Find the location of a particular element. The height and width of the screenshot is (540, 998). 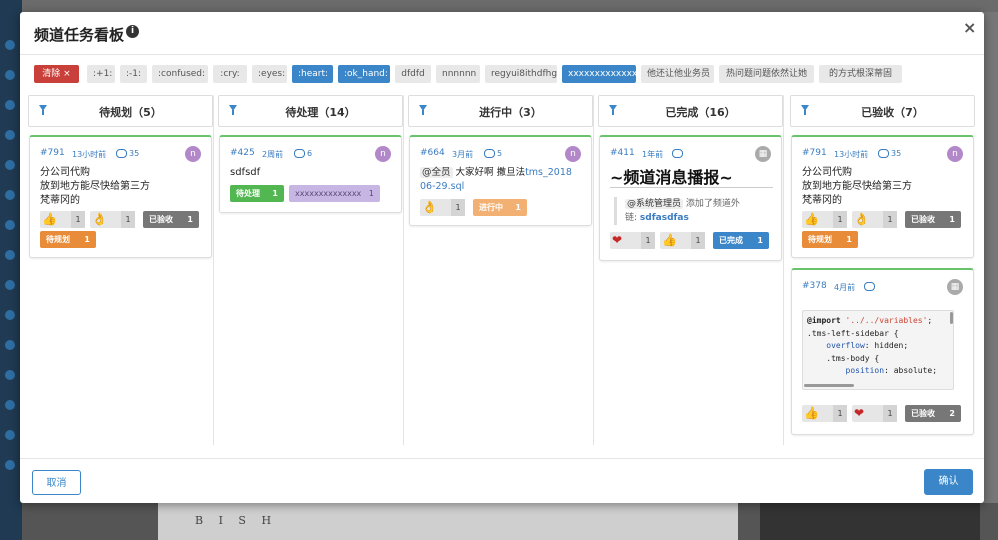

custom-tag: xxxxxxxxxxxxxx 1 is located at coordinates (334, 193).